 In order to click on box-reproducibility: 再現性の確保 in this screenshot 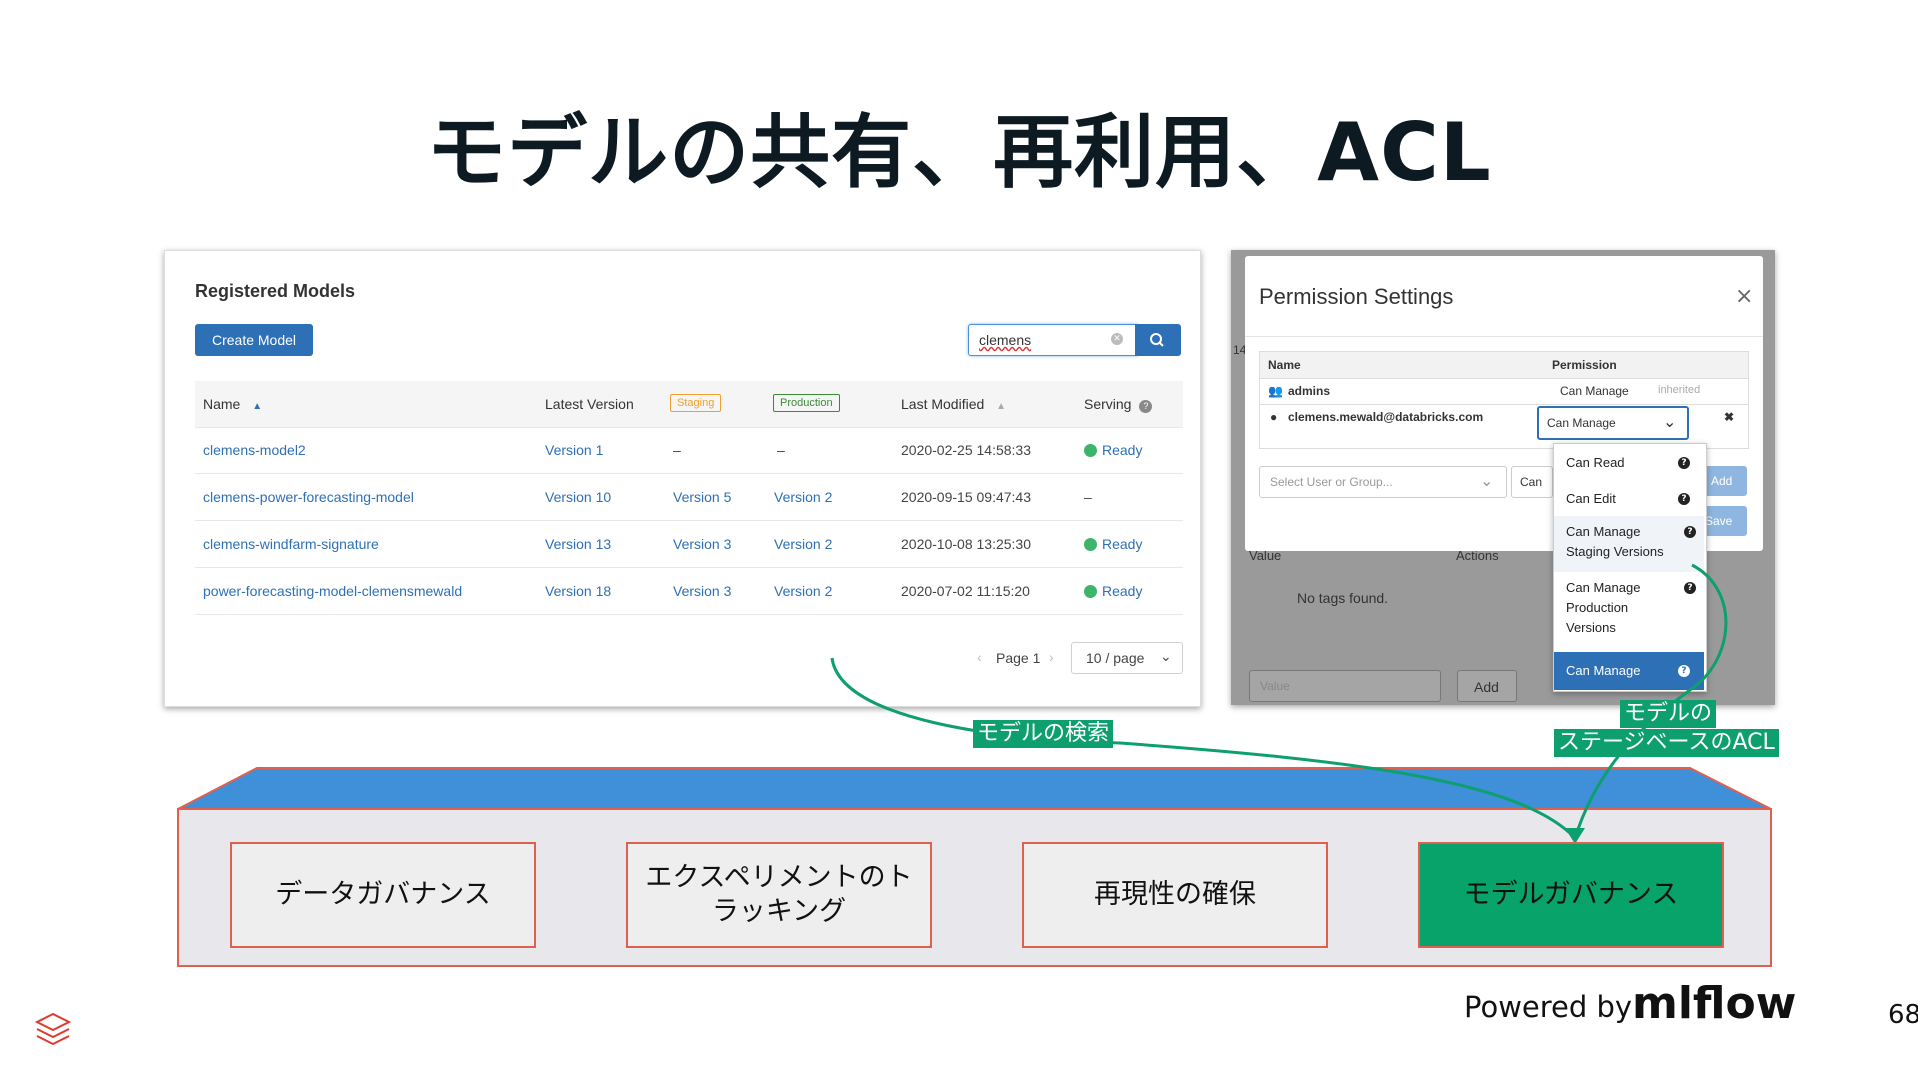, I will do `click(1175, 895)`.